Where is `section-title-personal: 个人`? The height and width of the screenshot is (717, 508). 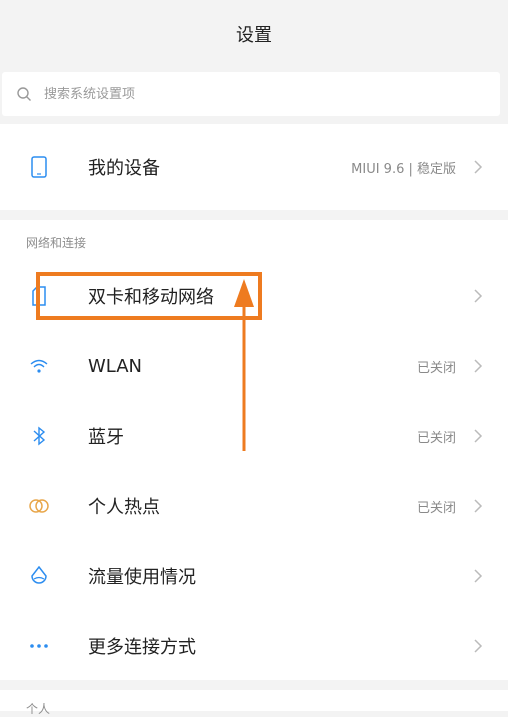 section-title-personal: 个人 is located at coordinates (38, 709).